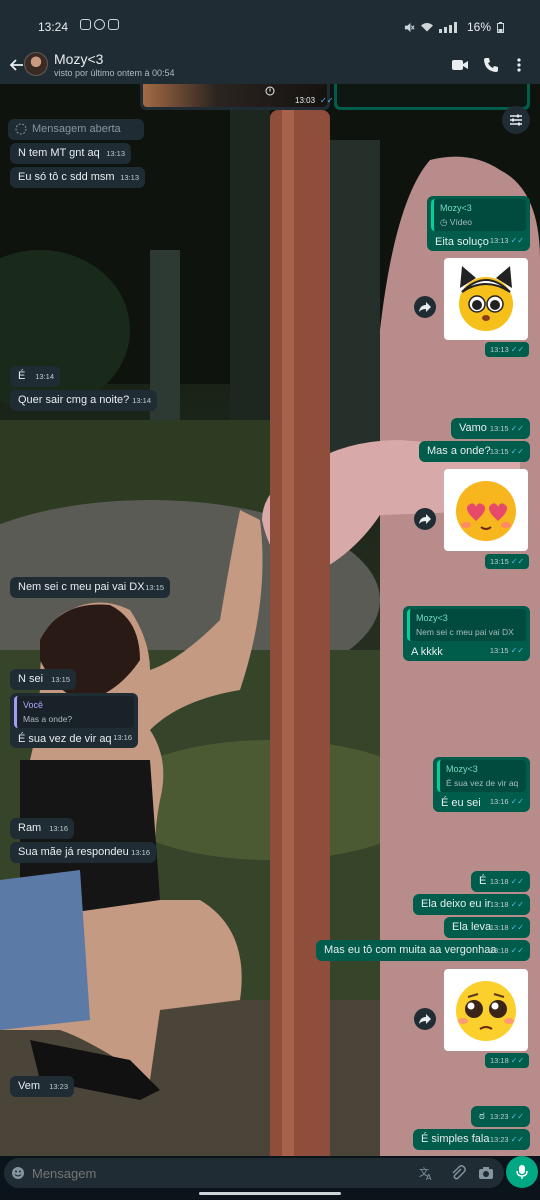  I want to click on incoming-message: Vem 13:23, so click(42, 1086).